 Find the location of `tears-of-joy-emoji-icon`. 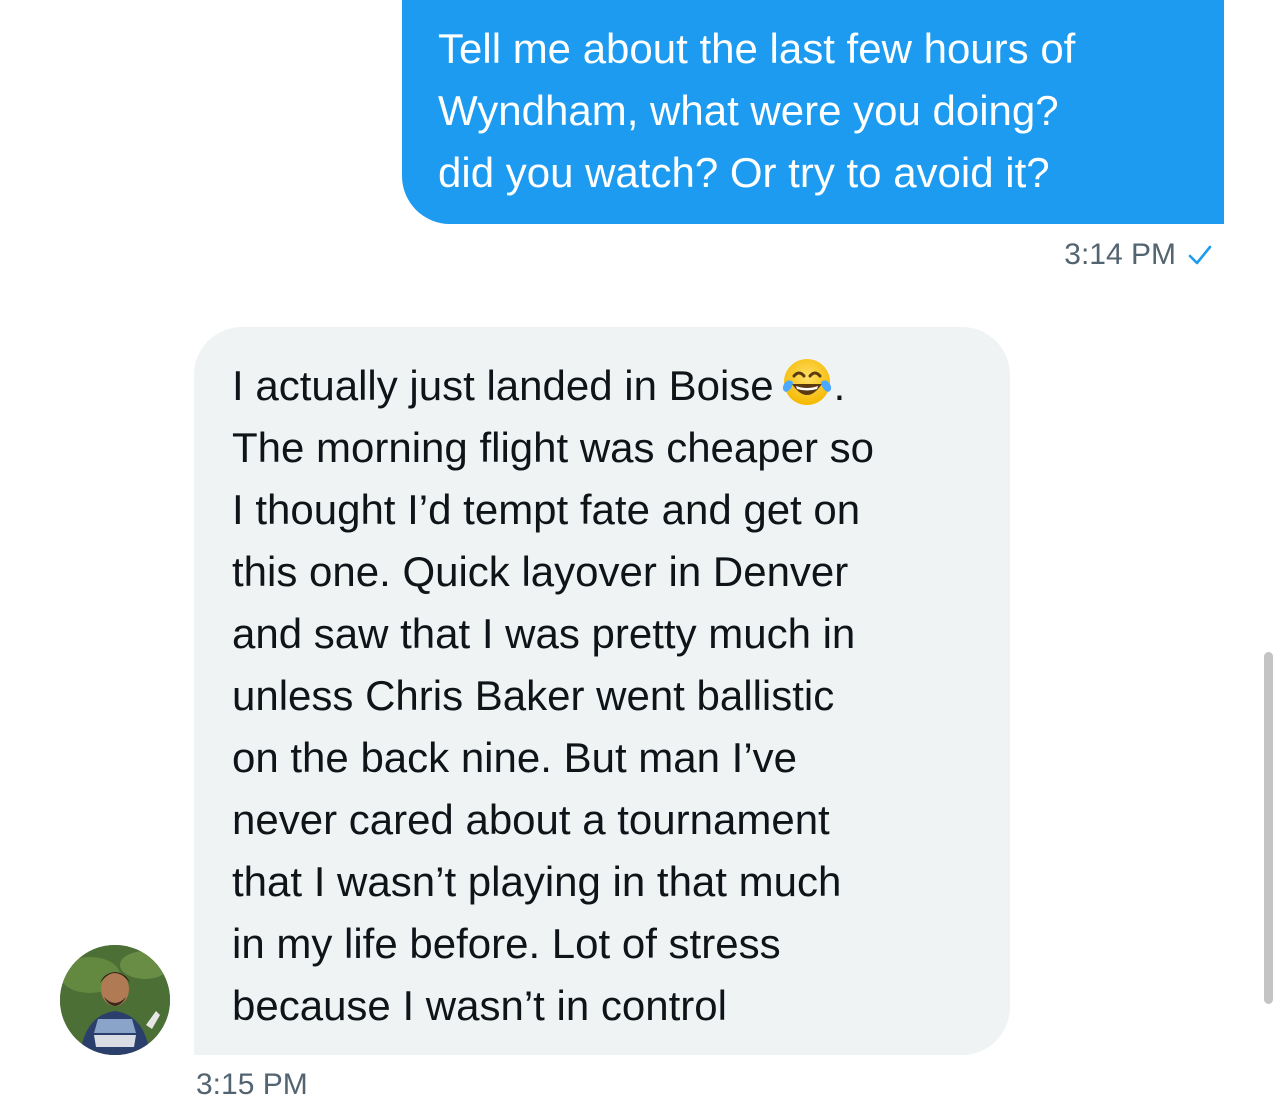

tears-of-joy-emoji-icon is located at coordinates (806, 382).